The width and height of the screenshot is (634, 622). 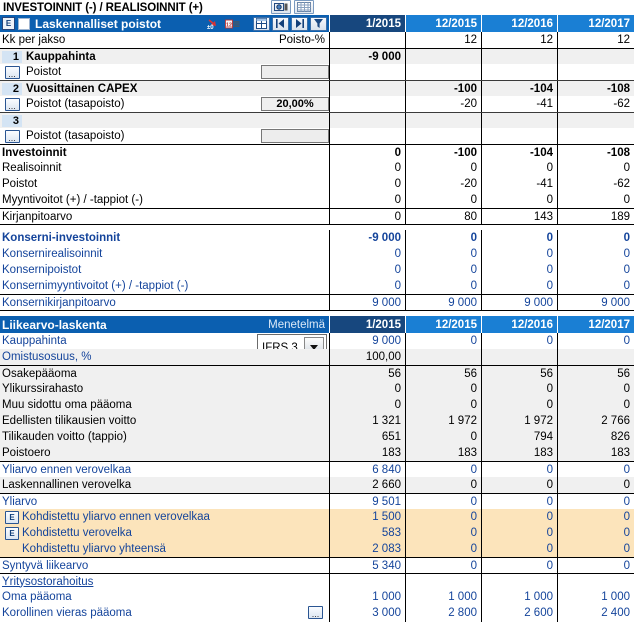 What do you see at coordinates (520, 453) in the screenshot?
I see `cell-2: 183` at bounding box center [520, 453].